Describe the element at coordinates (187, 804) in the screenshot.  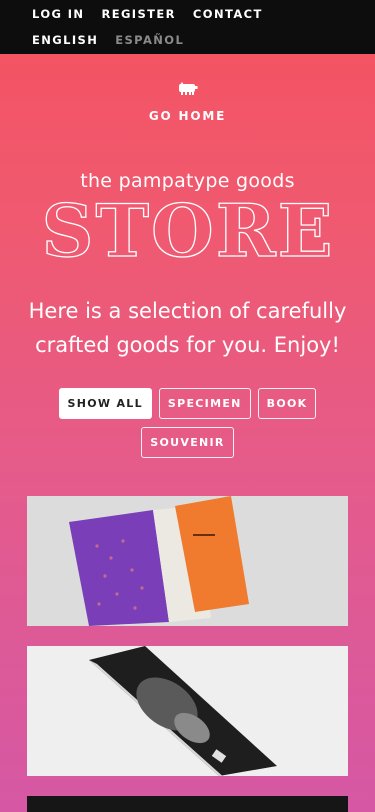
I see `product-card-third` at that location.